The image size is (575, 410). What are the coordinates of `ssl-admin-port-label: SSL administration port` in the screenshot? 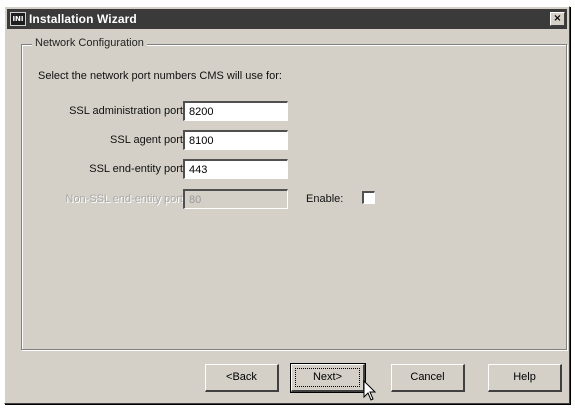 It's located at (126, 111).